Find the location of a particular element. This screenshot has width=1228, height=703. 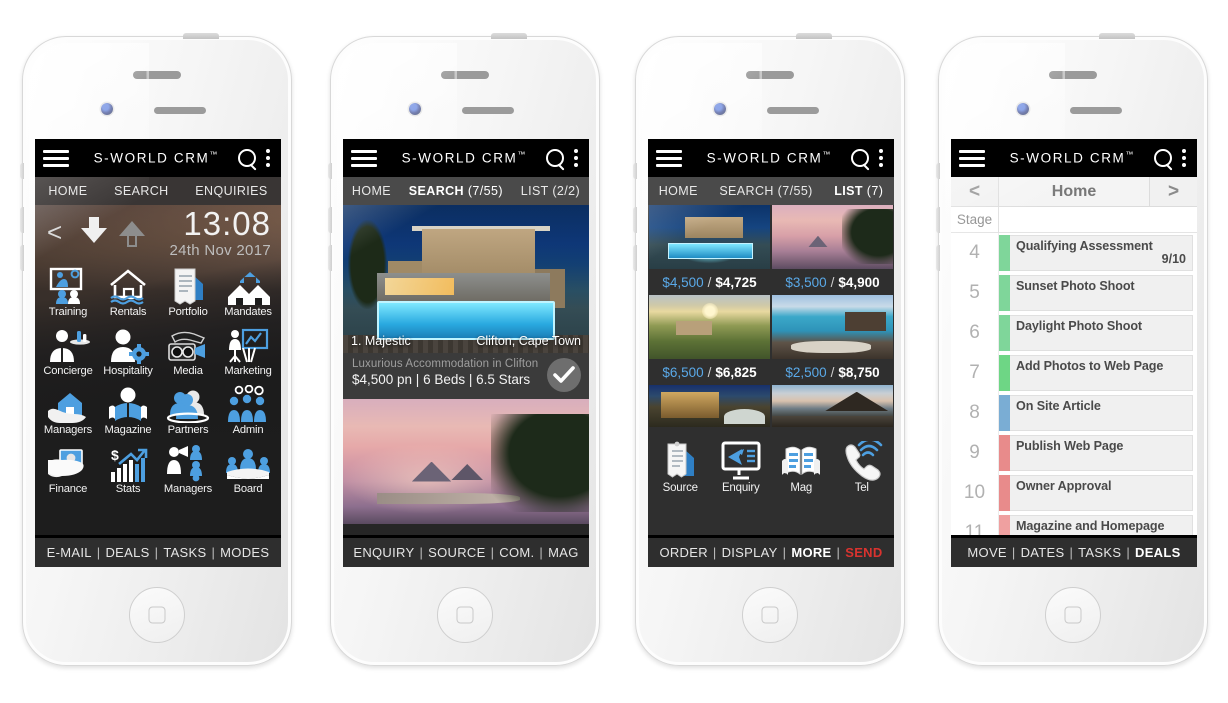

action-tile-source: Source is located at coordinates (680, 464).